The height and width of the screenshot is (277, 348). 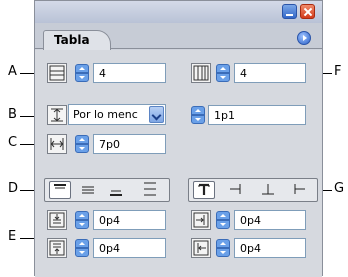 I want to click on rotate-0-icon, so click(x=204, y=190).